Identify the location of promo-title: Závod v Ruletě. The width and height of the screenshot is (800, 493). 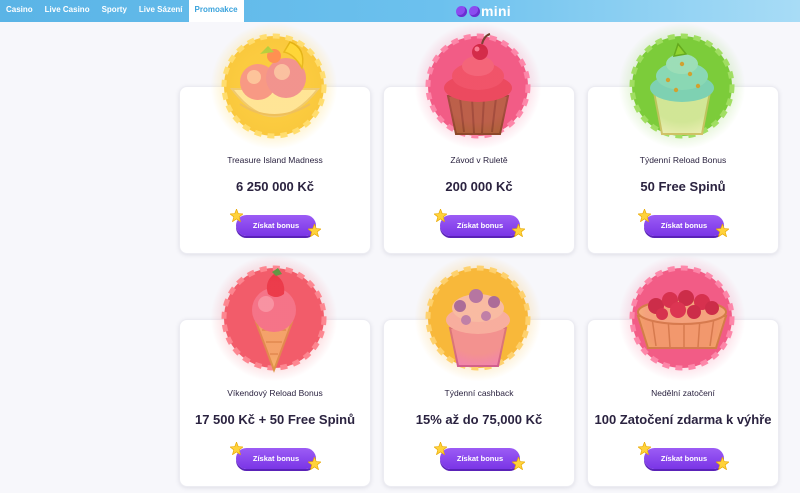
(479, 160).